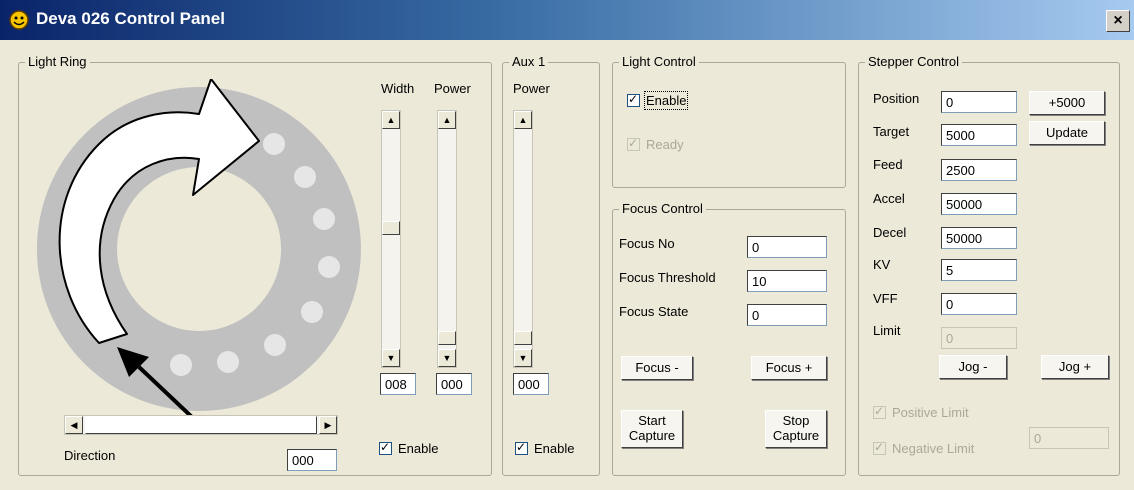  What do you see at coordinates (1067, 103) in the screenshot?
I see `plus5000-button: +5000` at bounding box center [1067, 103].